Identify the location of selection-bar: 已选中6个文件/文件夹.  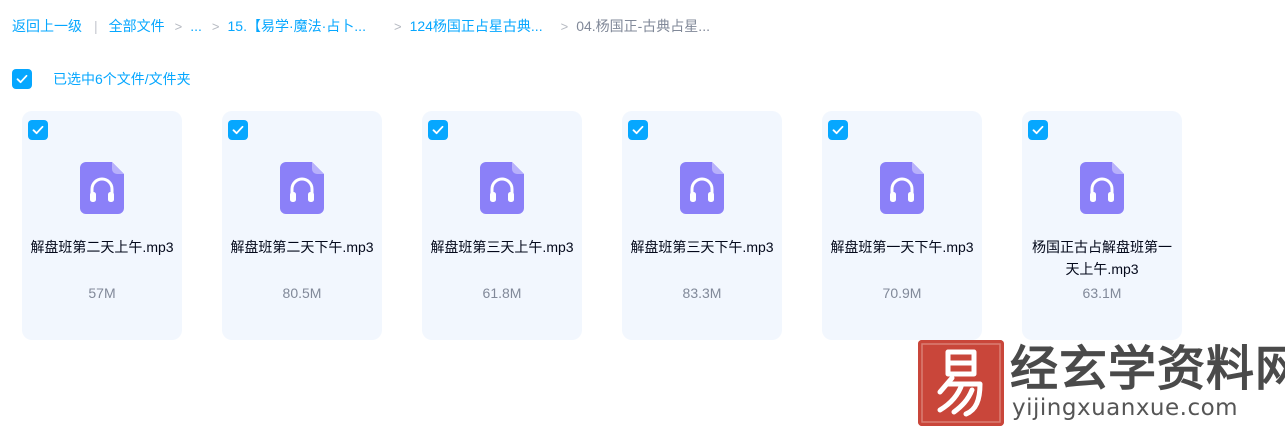
(101, 79).